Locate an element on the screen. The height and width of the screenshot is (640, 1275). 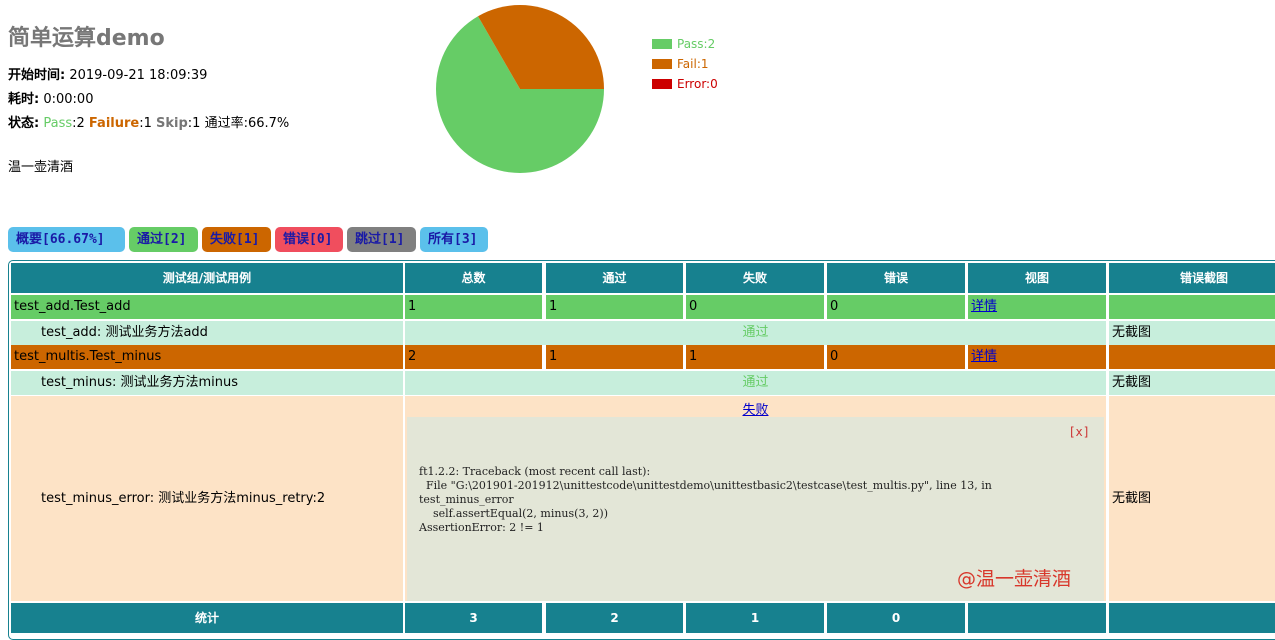
legend-swatch-error is located at coordinates (662, 84).